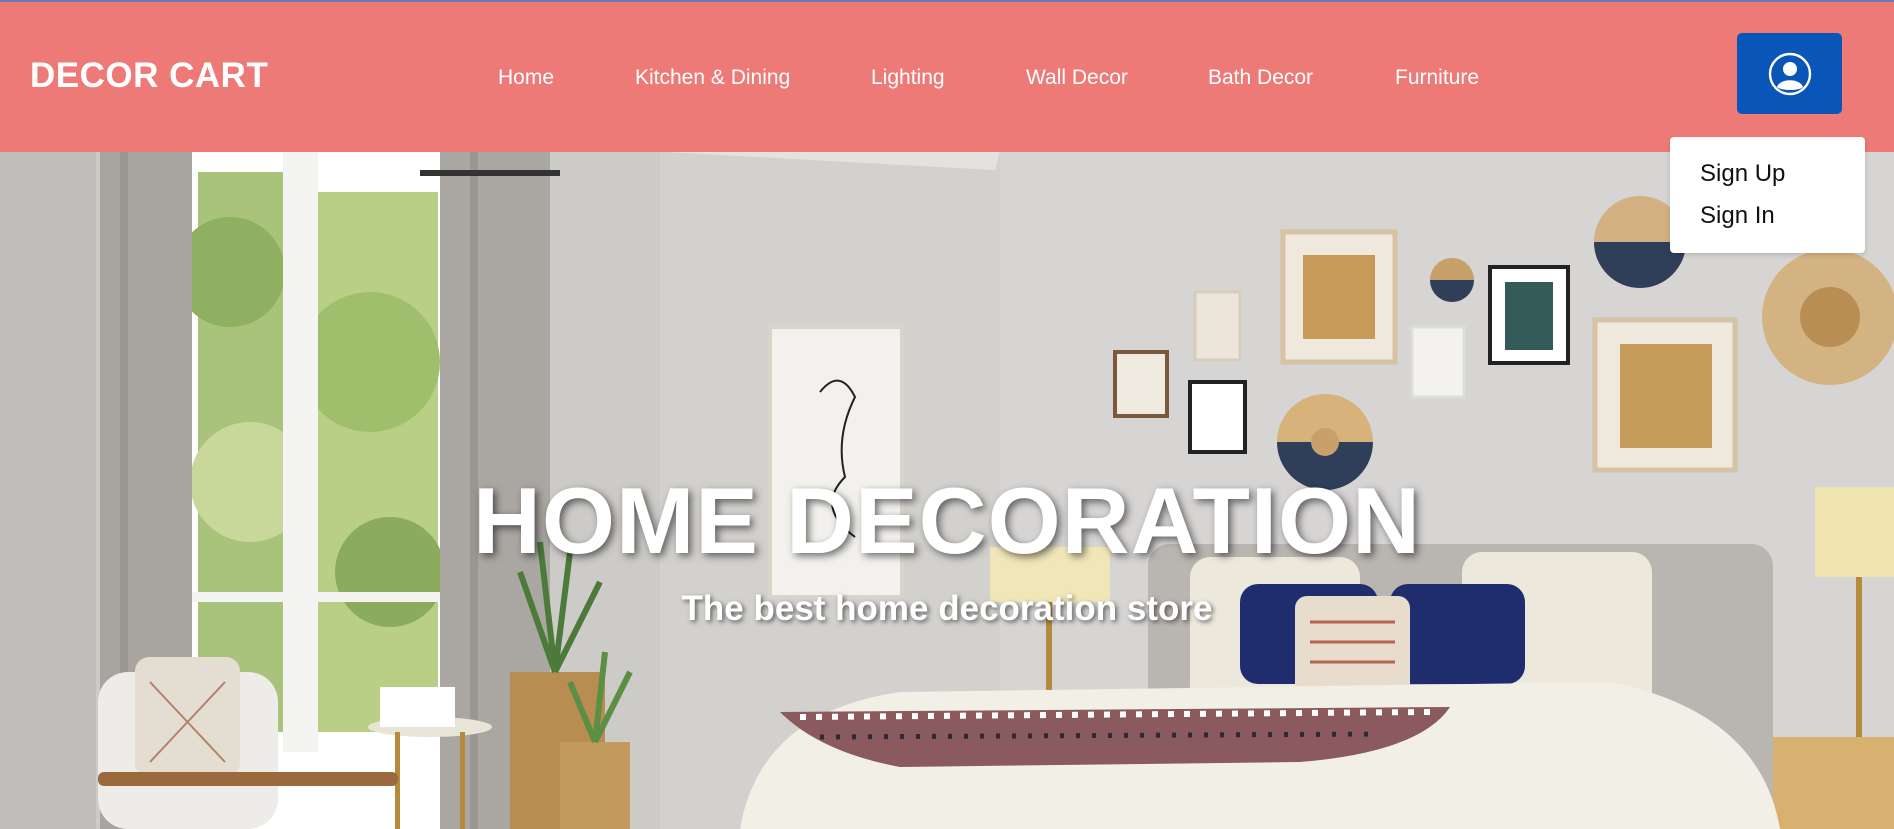  I want to click on nav-item-wall-decor: Wall Decor, so click(1077, 78).